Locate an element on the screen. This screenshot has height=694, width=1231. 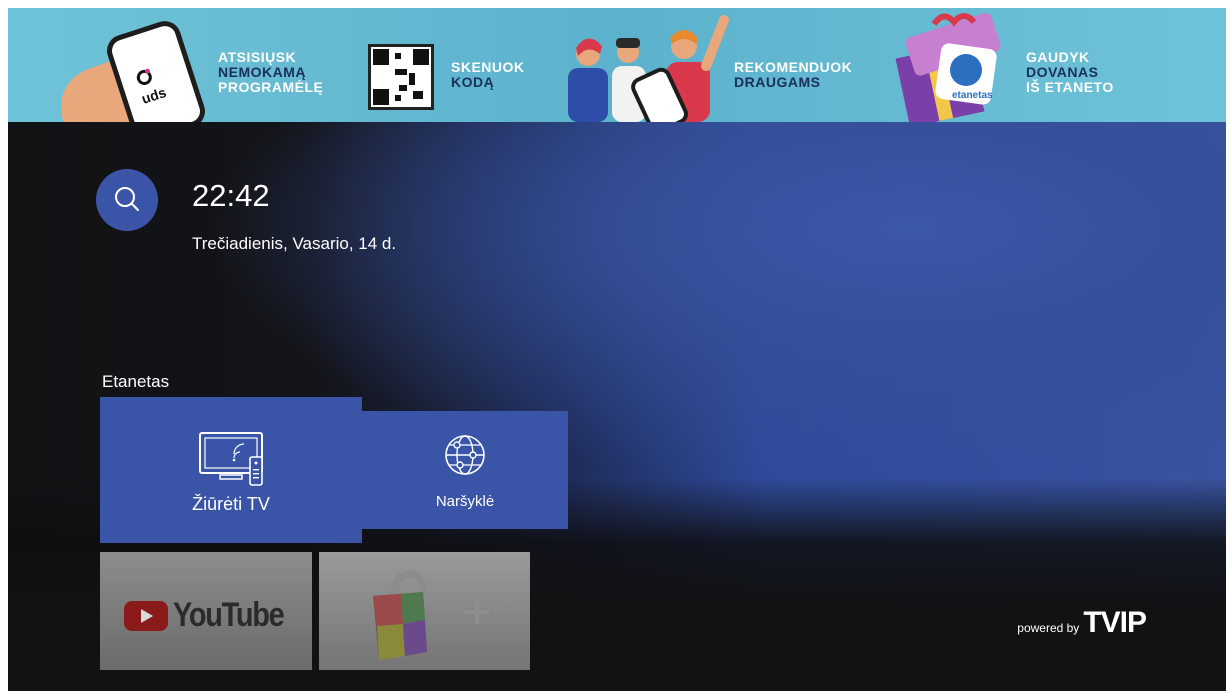
date-label: Trečiadienis, Vasario, 14 d. is located at coordinates (294, 243).